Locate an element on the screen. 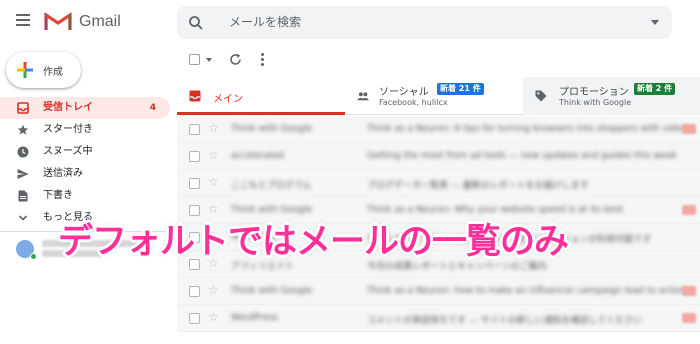  plus-icon is located at coordinates (25, 70).